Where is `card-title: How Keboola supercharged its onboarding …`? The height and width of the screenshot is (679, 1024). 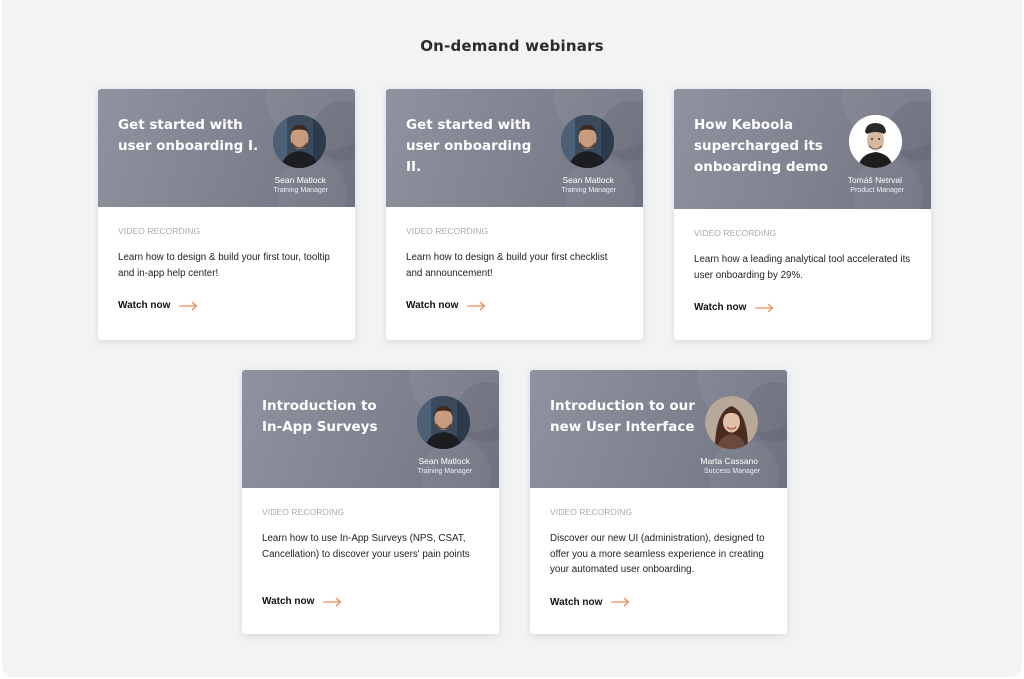 card-title: How Keboola supercharged its onboarding … is located at coordinates (761, 146).